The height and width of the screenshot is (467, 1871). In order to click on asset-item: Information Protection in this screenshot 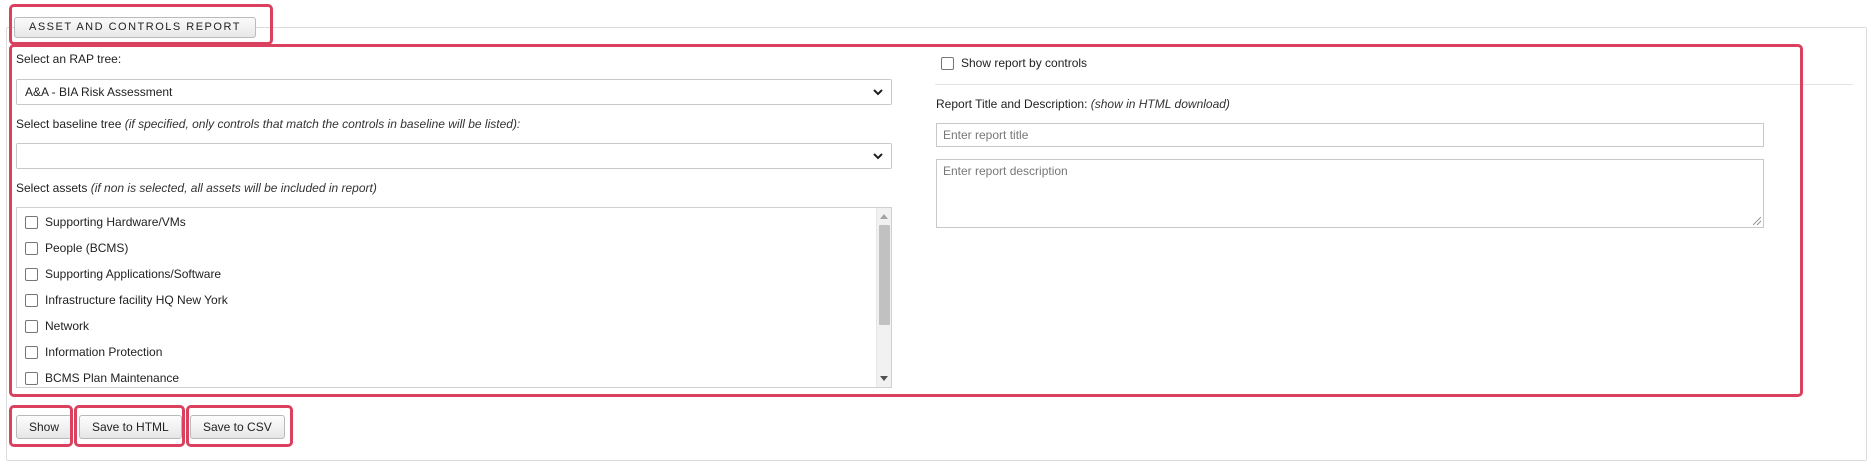, I will do `click(93, 352)`.